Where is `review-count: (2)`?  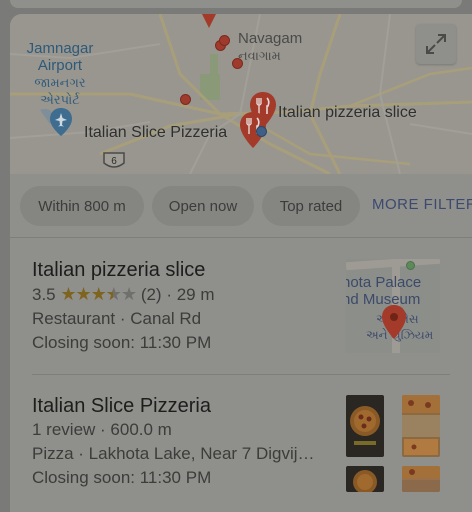 review-count: (2) is located at coordinates (151, 294).